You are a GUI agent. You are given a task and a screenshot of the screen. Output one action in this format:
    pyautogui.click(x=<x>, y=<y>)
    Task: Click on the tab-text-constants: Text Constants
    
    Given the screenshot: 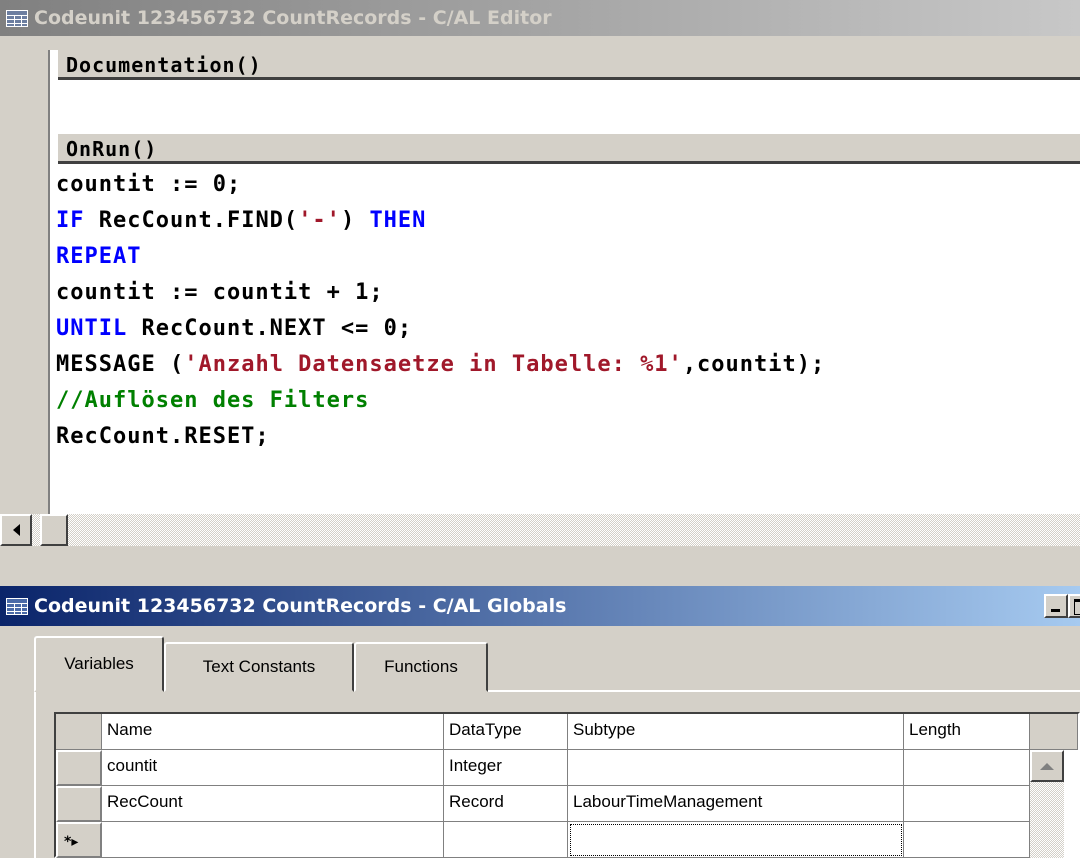 What is the action you would take?
    pyautogui.click(x=259, y=667)
    